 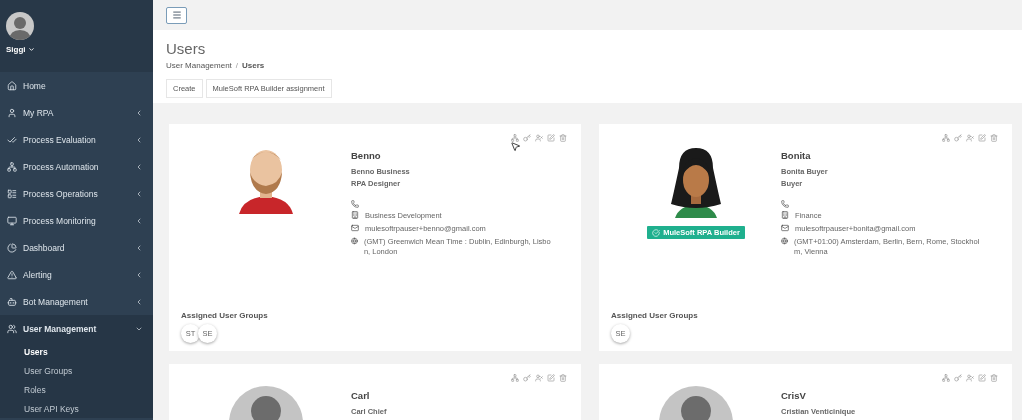 I want to click on caret-icon, so click(x=31, y=49).